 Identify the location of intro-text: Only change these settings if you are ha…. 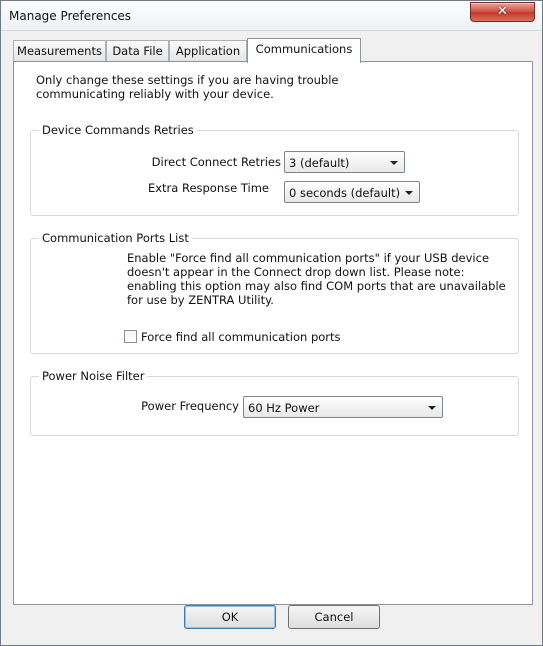
(187, 87).